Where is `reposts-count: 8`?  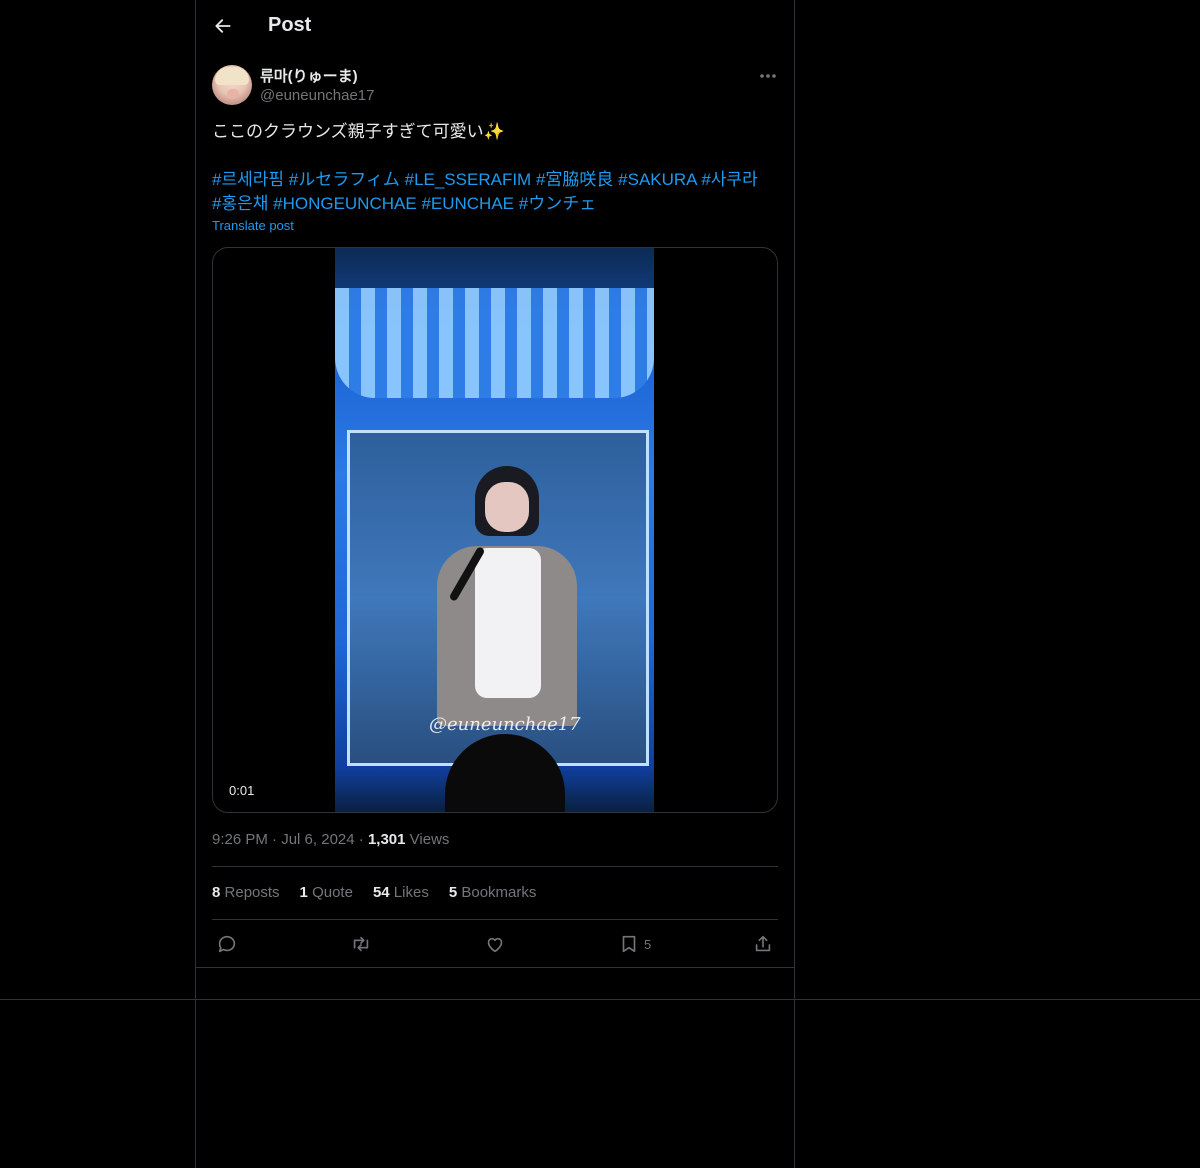 reposts-count: 8 is located at coordinates (216, 892).